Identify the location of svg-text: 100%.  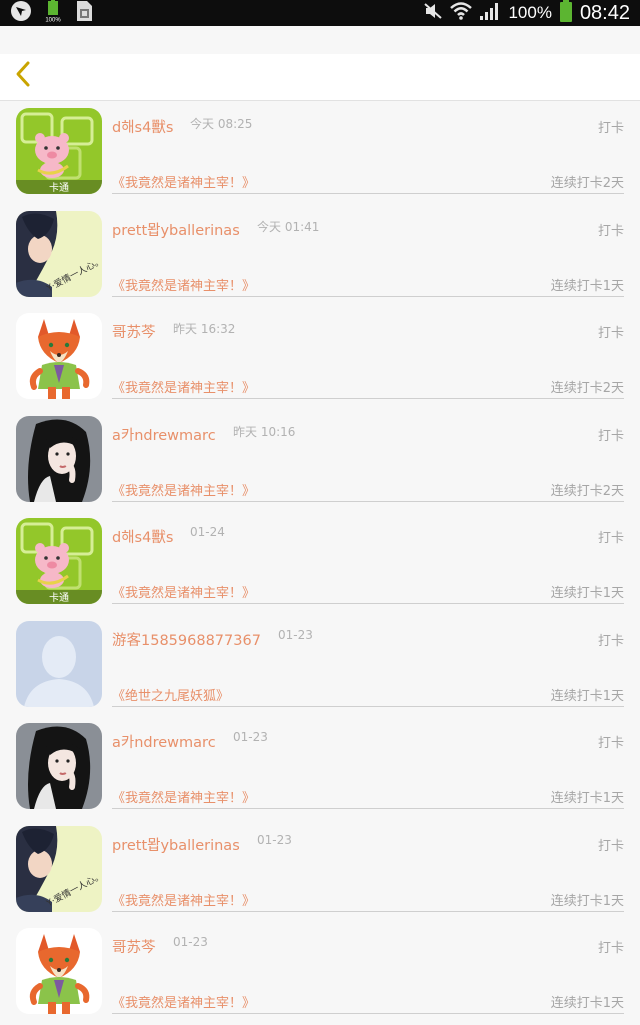
(53, 20).